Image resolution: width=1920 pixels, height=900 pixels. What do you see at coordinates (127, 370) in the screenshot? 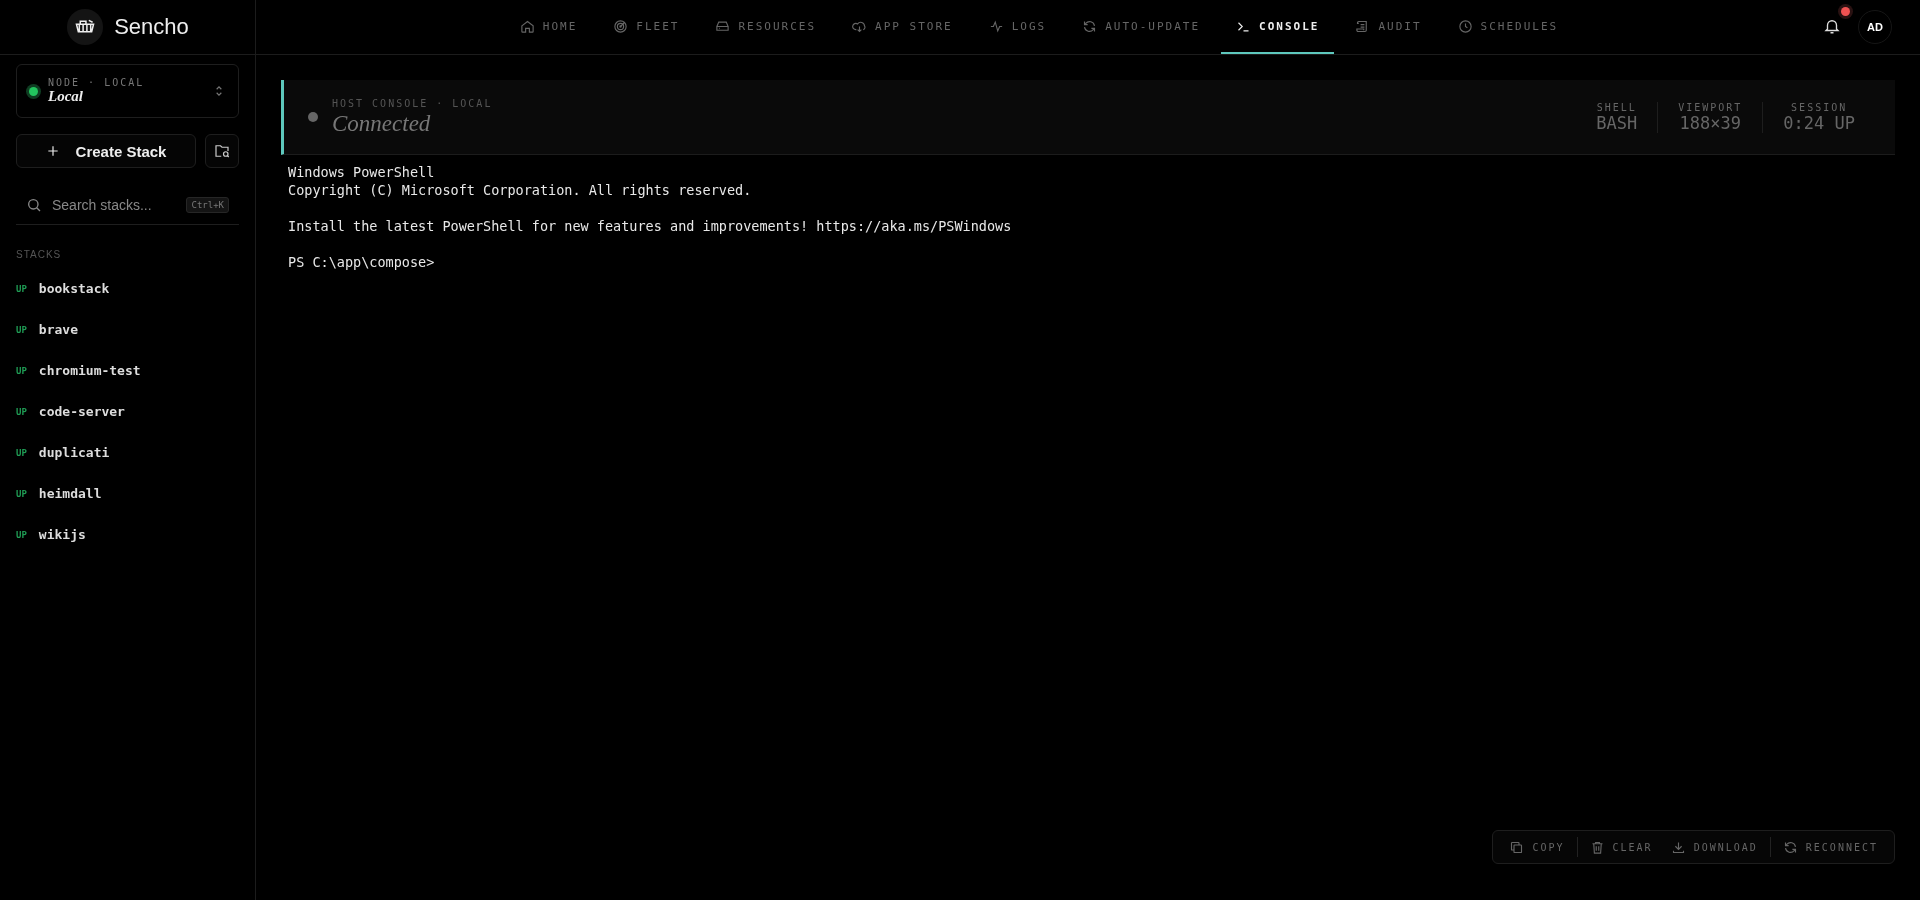
I see `stack-item: UP chromium-test` at bounding box center [127, 370].